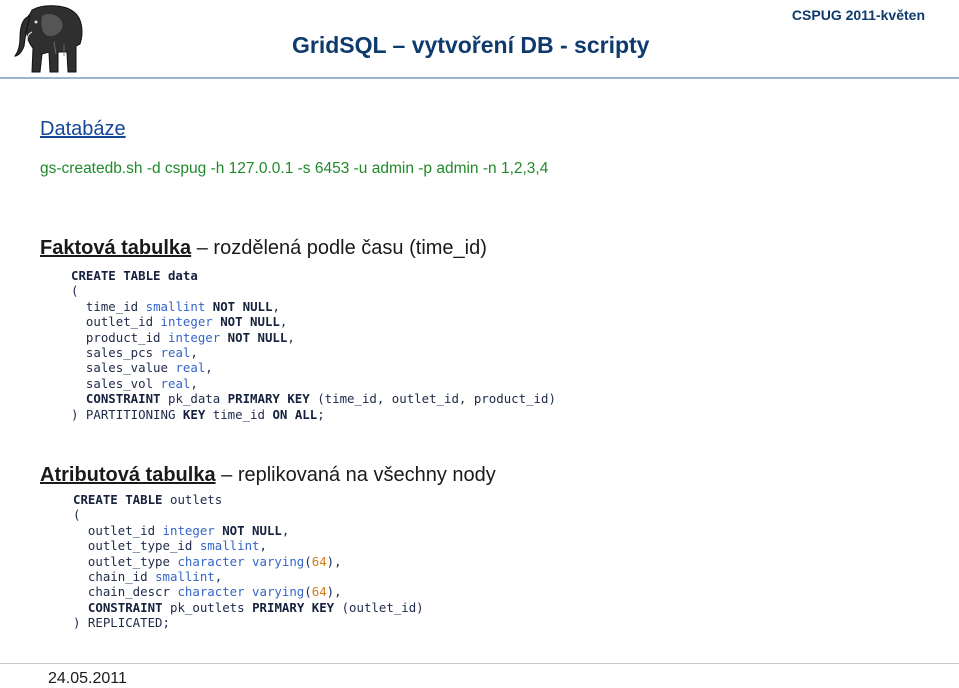  Describe the element at coordinates (248, 576) in the screenshot. I see `attr-sql-line: chain_id smallint,` at that location.